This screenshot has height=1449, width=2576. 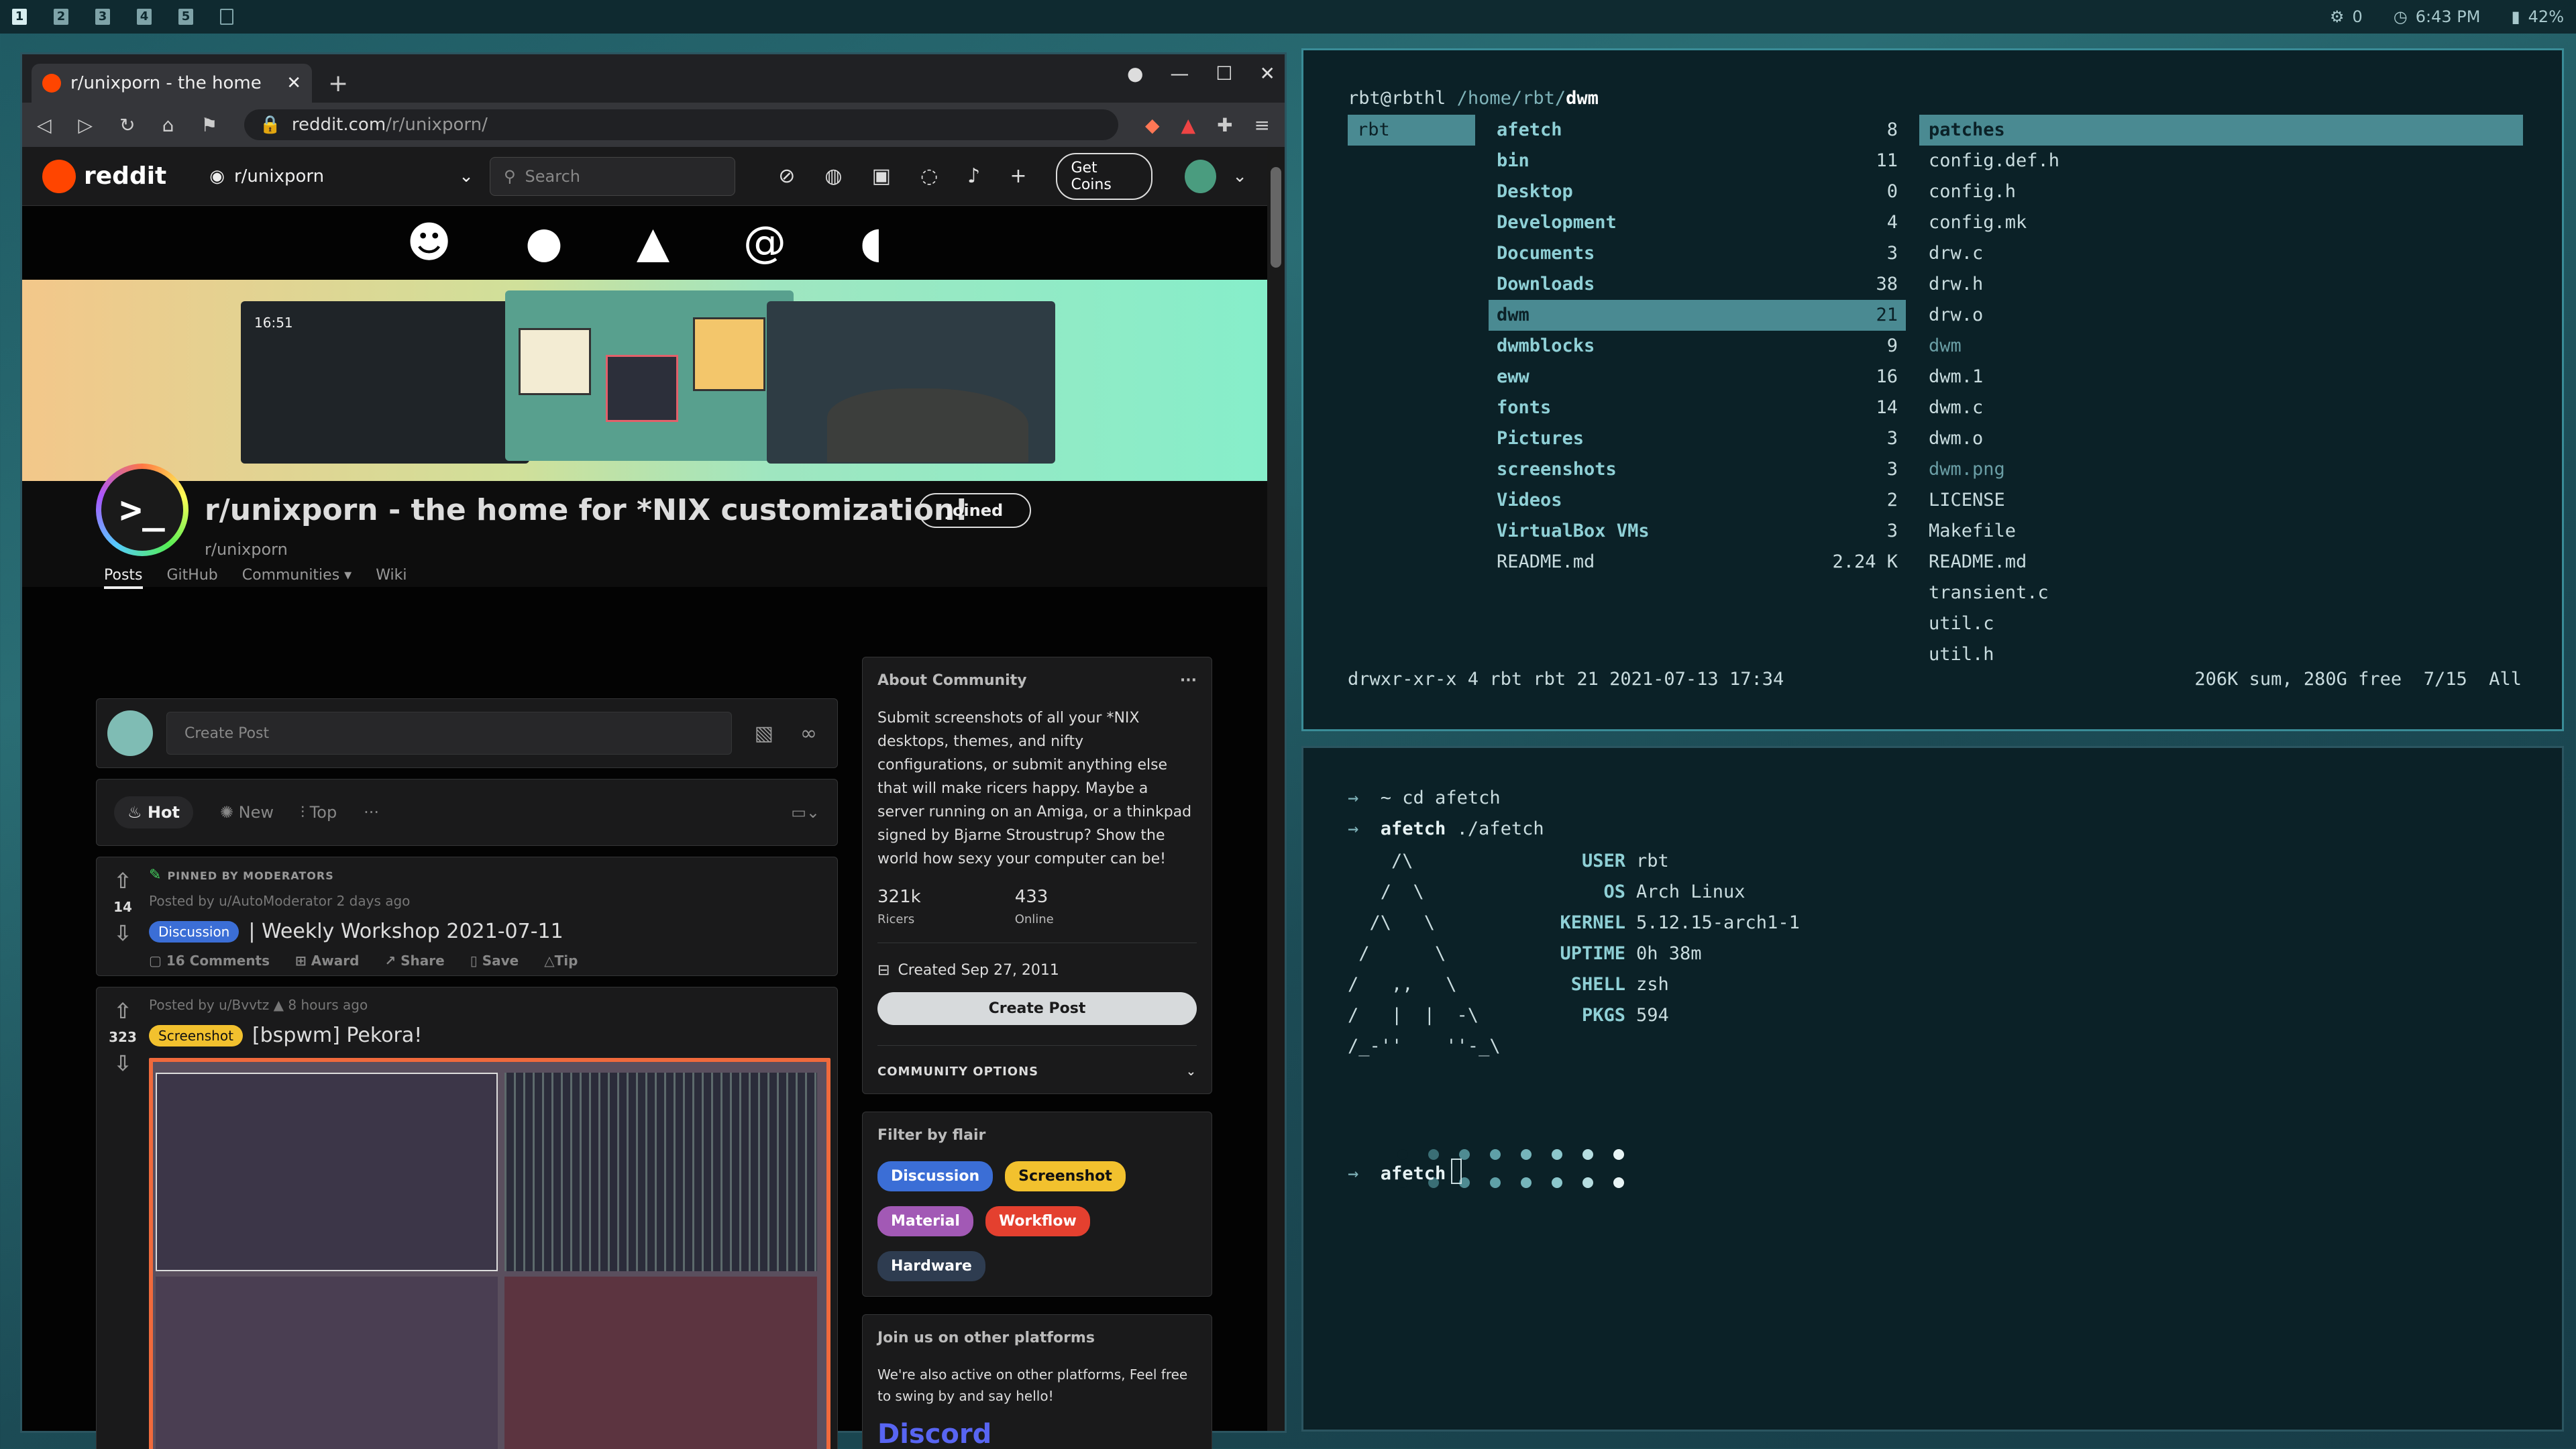 I want to click on flair-badge: Discussion, so click(x=194, y=931).